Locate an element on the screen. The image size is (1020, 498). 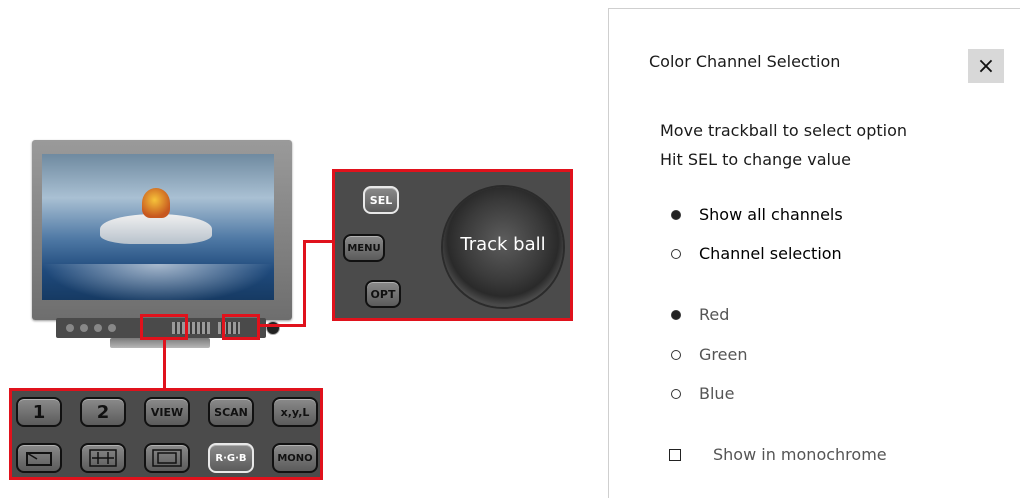
mono-button: MONO is located at coordinates (295, 458).